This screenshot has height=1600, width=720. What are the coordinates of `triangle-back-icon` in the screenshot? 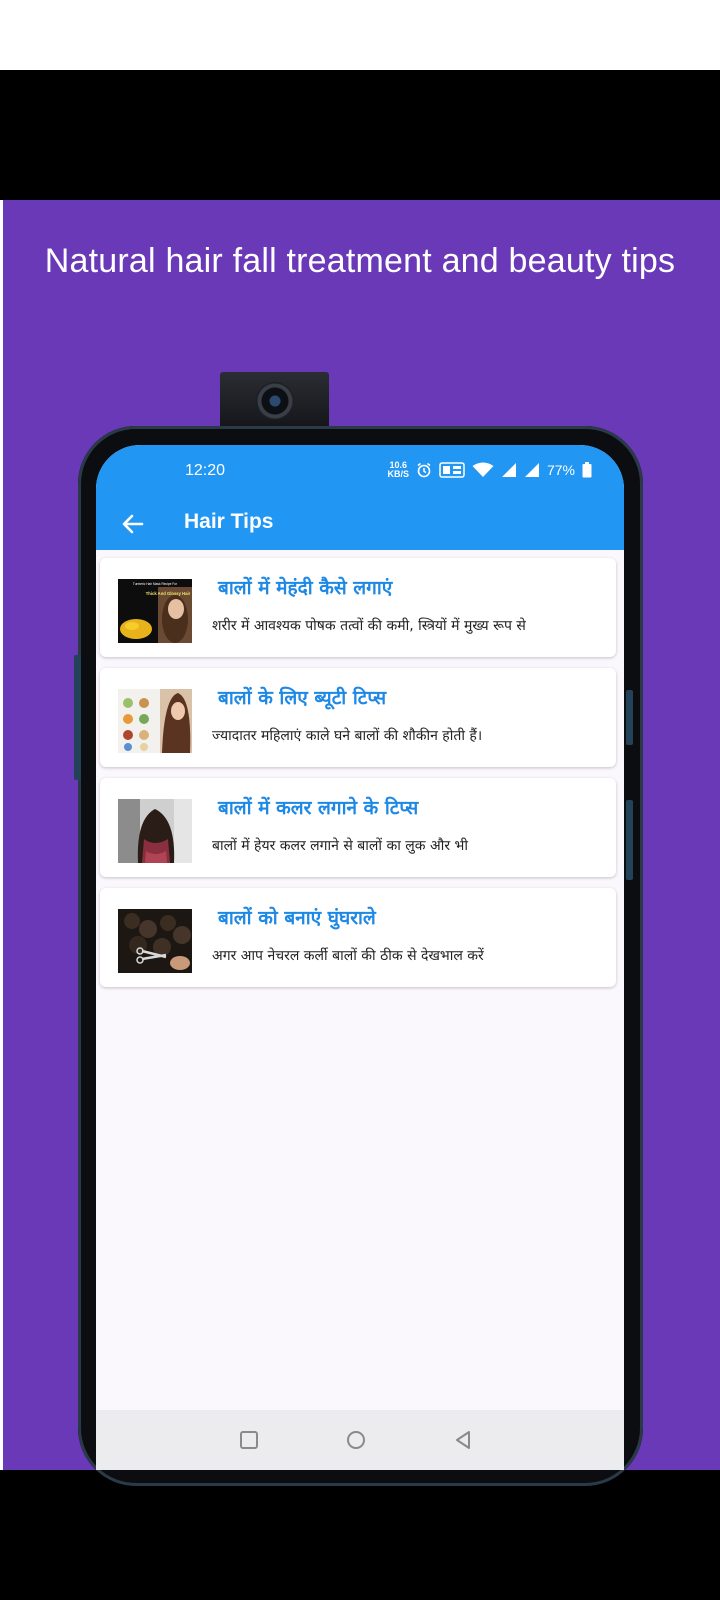 It's located at (463, 1440).